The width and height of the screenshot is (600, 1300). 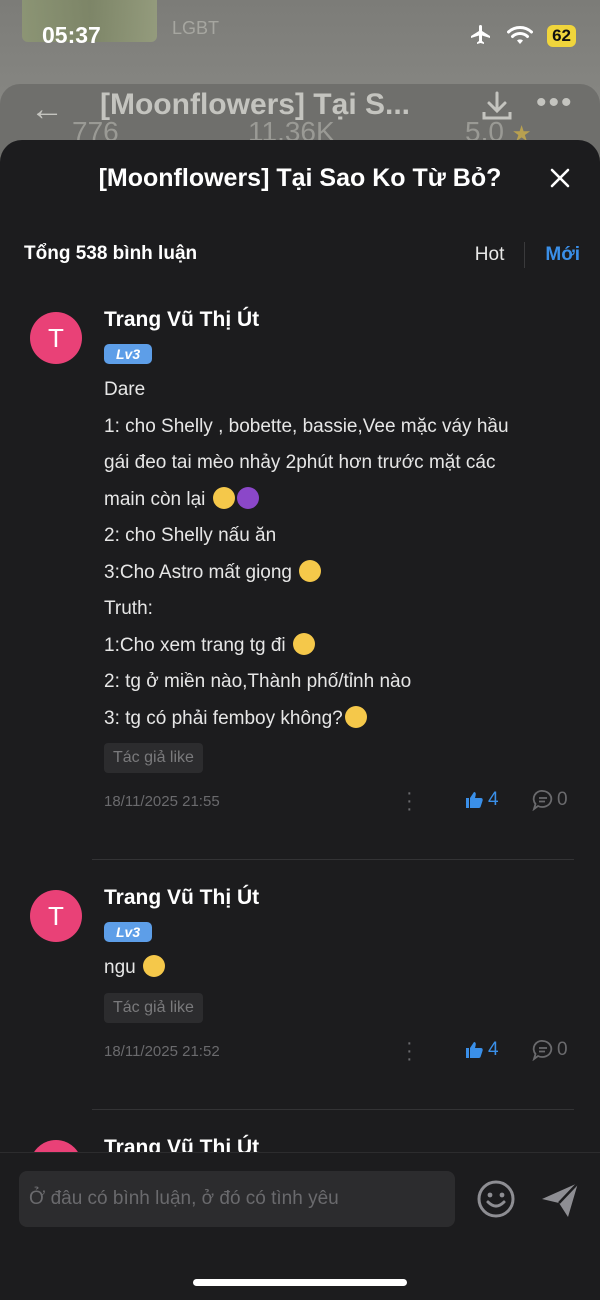 I want to click on comment-line: 1:Cho xem trang tg đi, so click(x=329, y=646).